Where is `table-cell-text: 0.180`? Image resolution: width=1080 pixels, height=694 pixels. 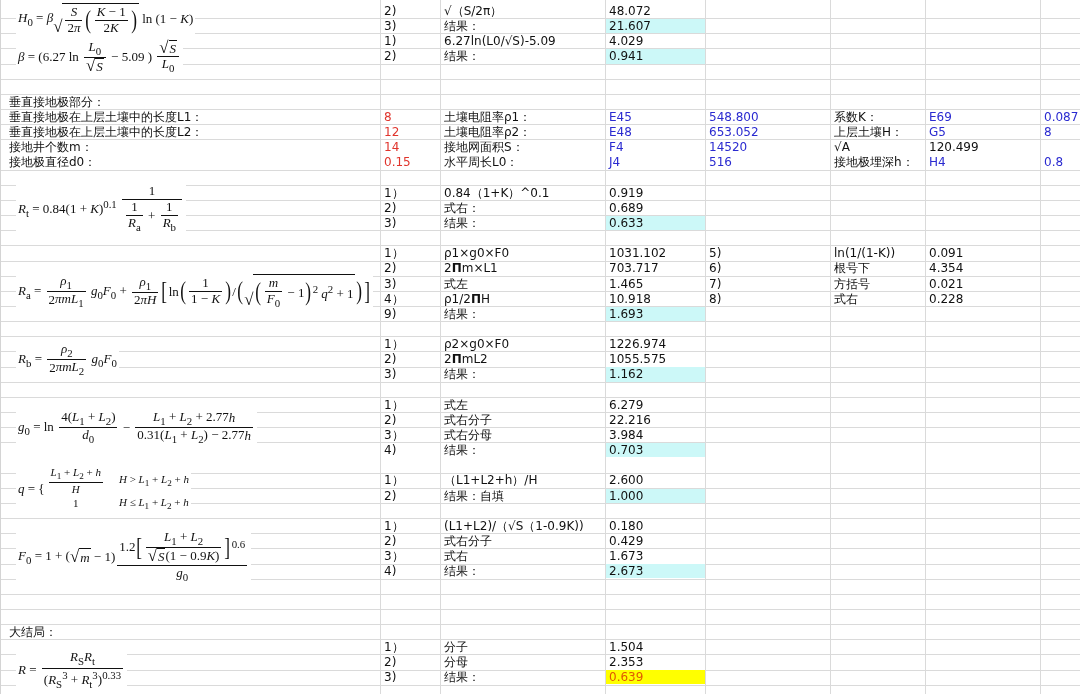
table-cell-text: 0.180 is located at coordinates (626, 525).